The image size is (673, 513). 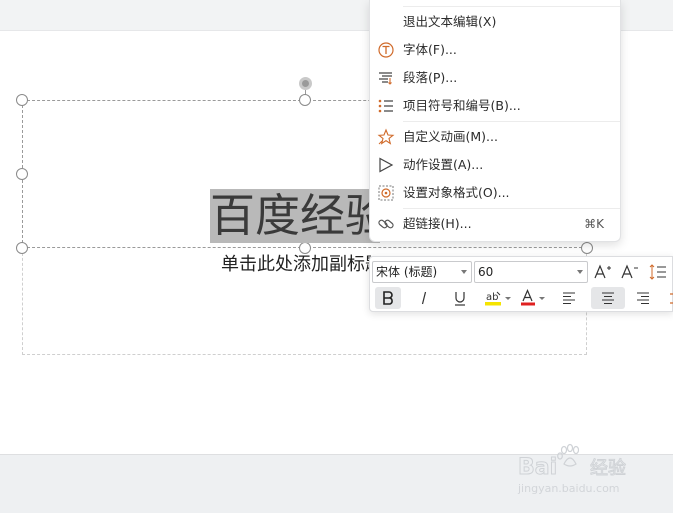 I want to click on svg-text: ab, so click(x=492, y=297).